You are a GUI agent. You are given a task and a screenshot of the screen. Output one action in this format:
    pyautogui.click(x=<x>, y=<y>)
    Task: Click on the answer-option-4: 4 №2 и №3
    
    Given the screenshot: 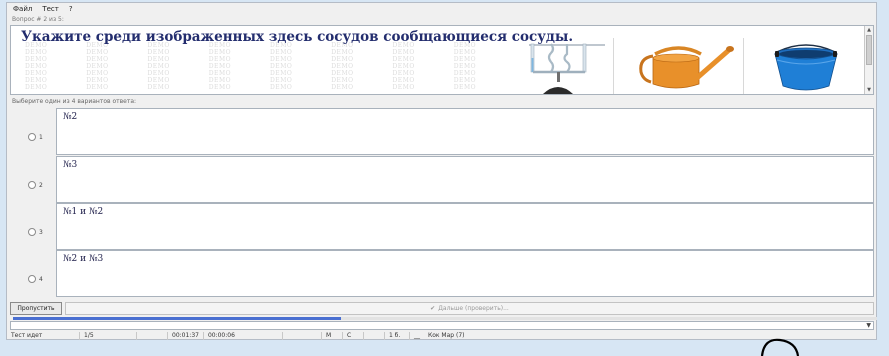 What is the action you would take?
    pyautogui.click(x=442, y=273)
    